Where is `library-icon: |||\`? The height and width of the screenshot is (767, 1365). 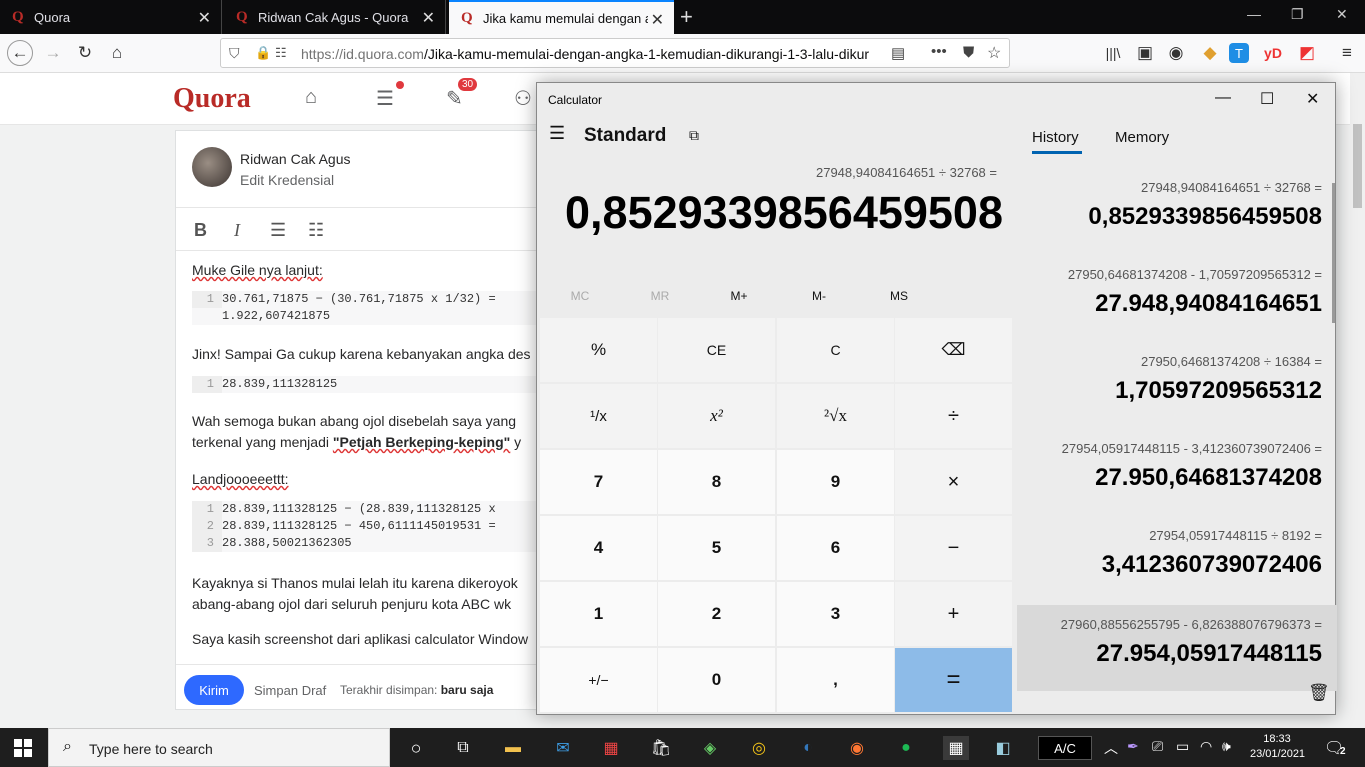
library-icon: |||\ is located at coordinates (1113, 53).